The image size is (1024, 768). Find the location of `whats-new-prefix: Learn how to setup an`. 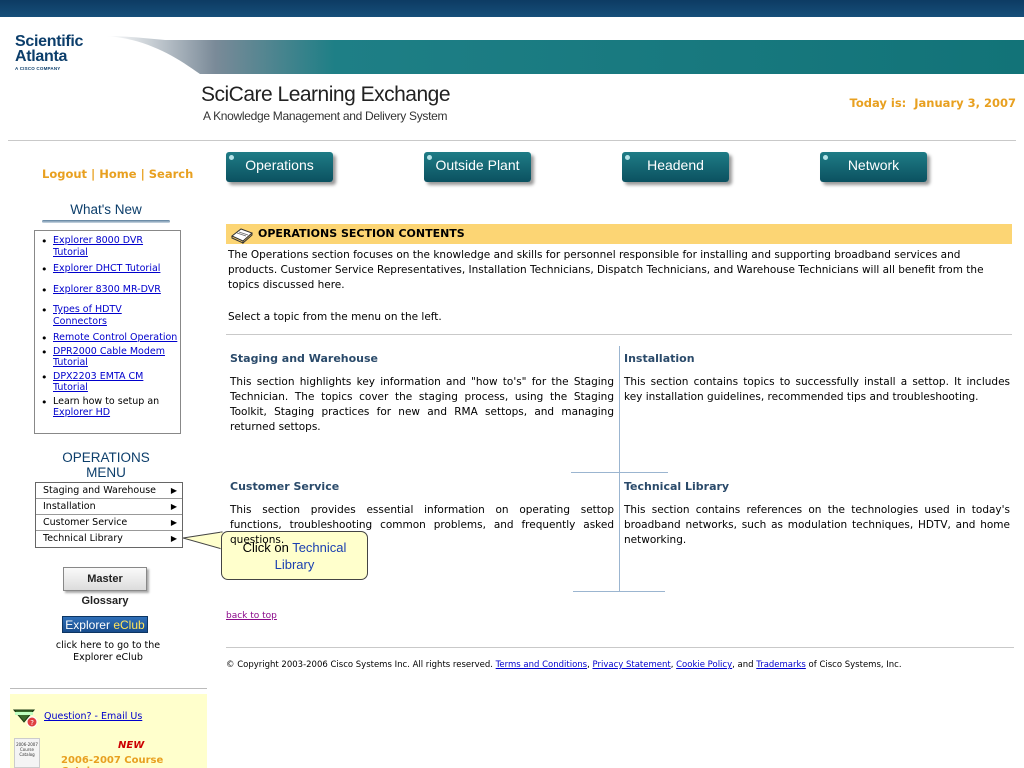

whats-new-prefix: Learn how to setup an is located at coordinates (106, 401).